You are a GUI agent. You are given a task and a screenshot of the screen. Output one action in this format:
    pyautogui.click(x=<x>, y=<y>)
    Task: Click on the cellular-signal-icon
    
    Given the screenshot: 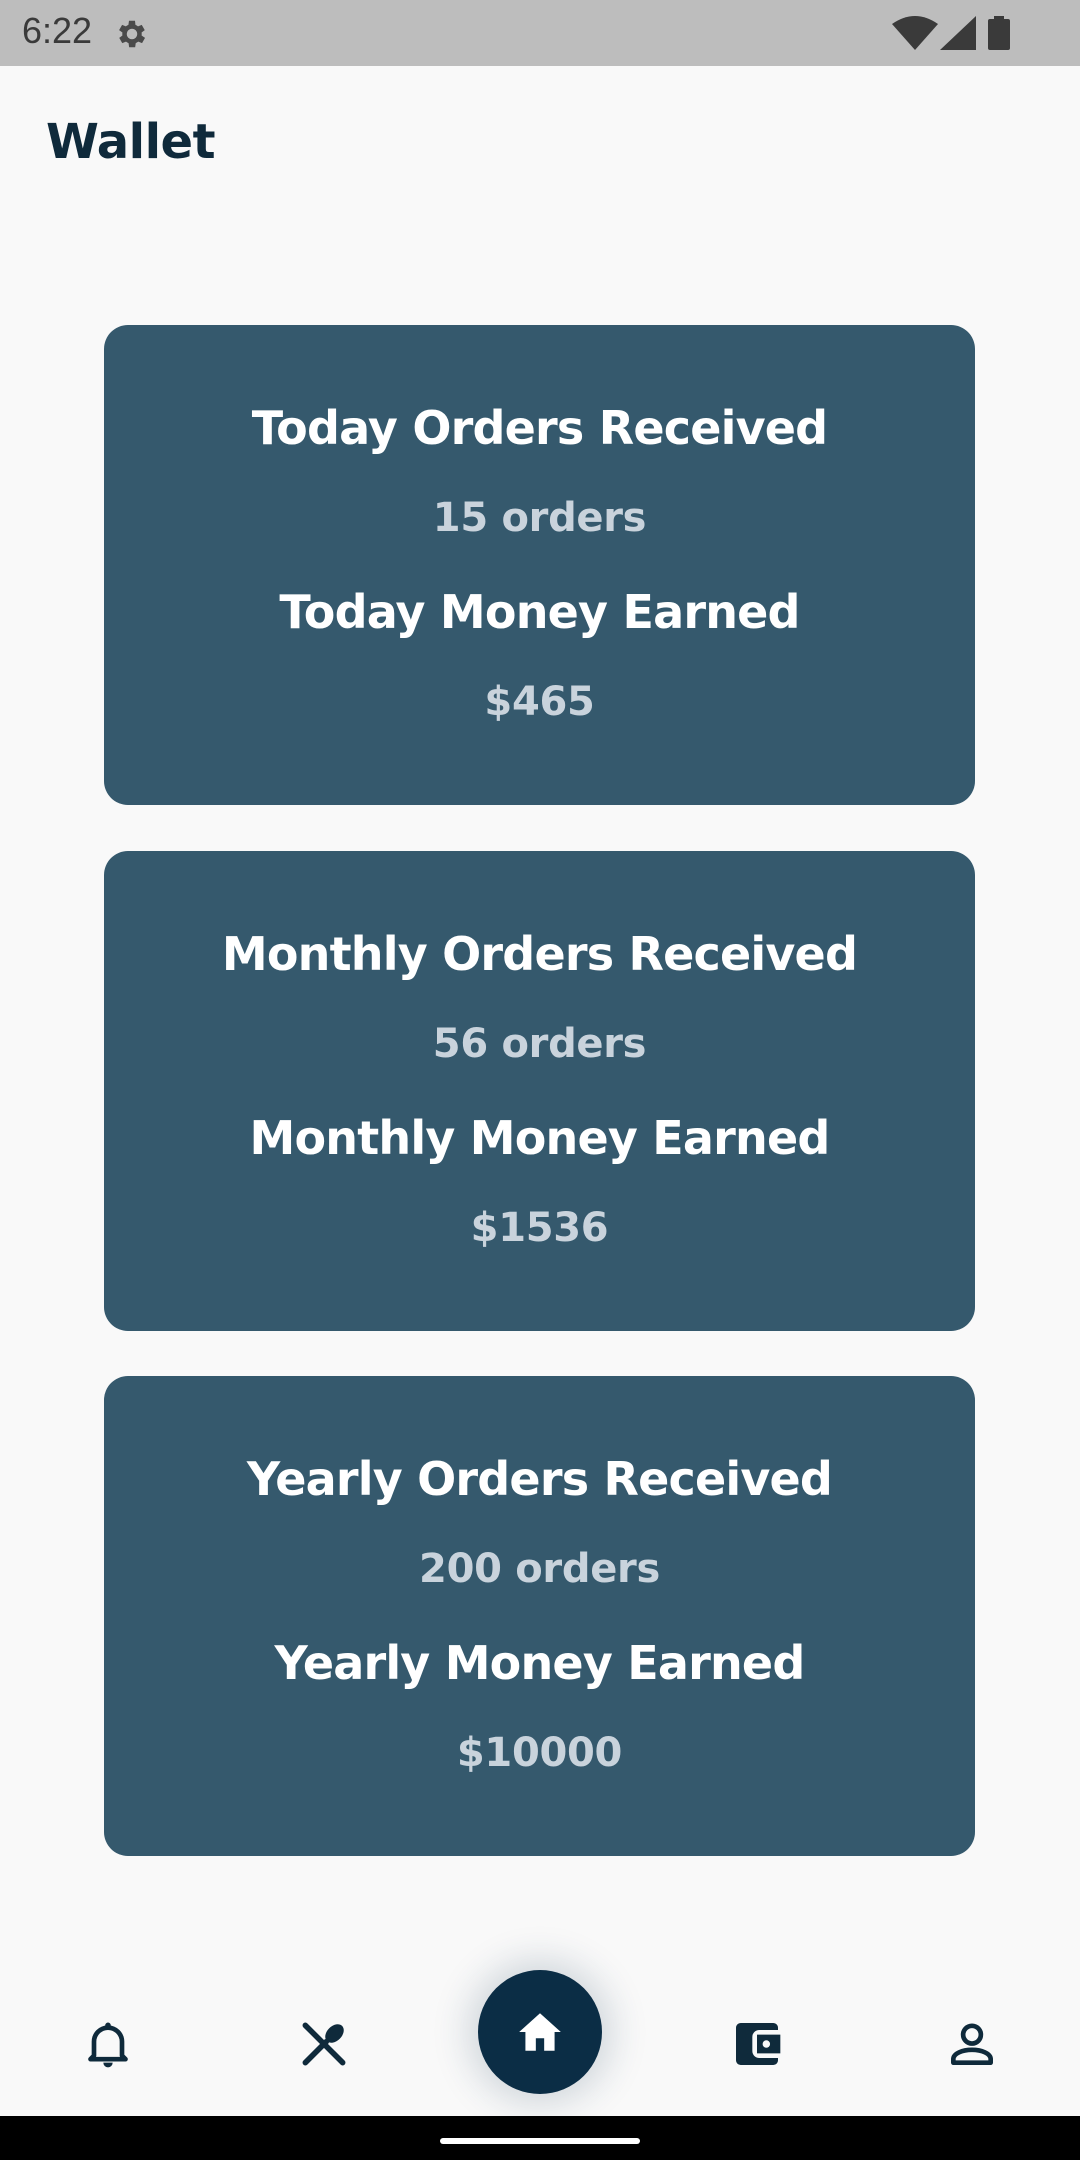 What is the action you would take?
    pyautogui.click(x=958, y=33)
    